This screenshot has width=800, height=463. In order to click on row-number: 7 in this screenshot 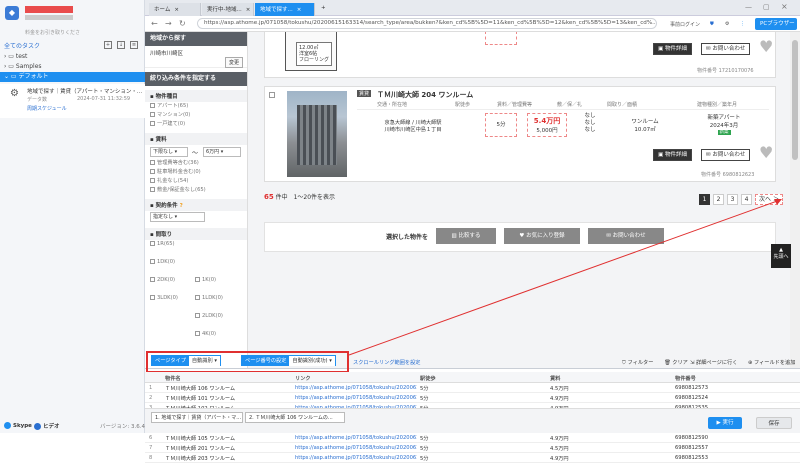, I will do `click(151, 448)`.